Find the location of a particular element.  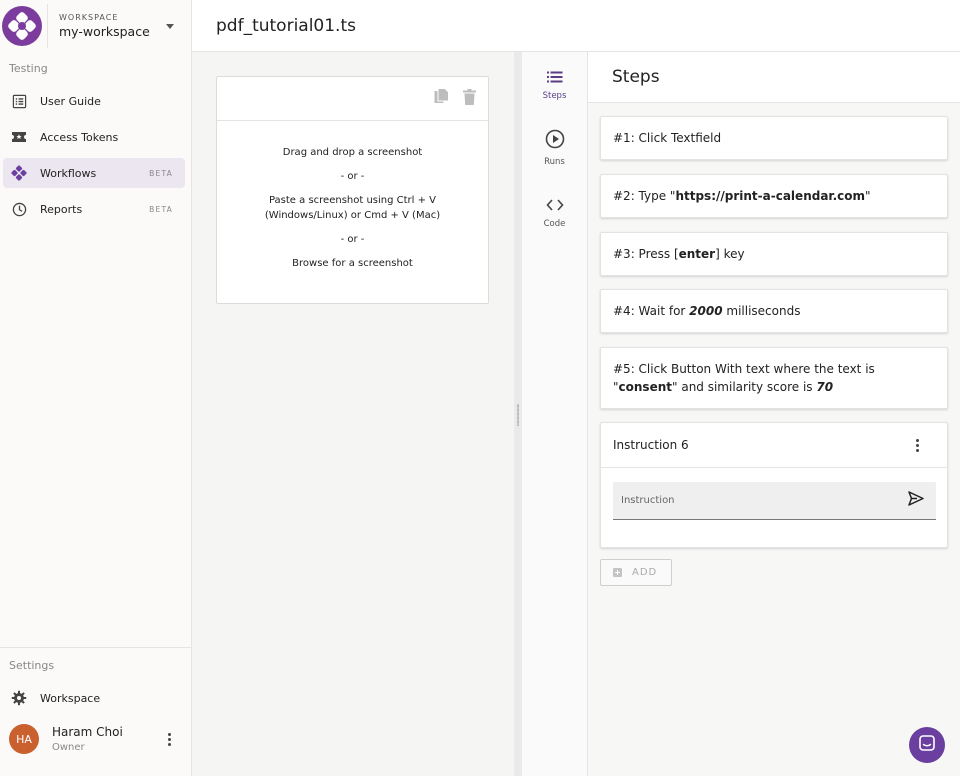

user-role: Owner is located at coordinates (68, 747).